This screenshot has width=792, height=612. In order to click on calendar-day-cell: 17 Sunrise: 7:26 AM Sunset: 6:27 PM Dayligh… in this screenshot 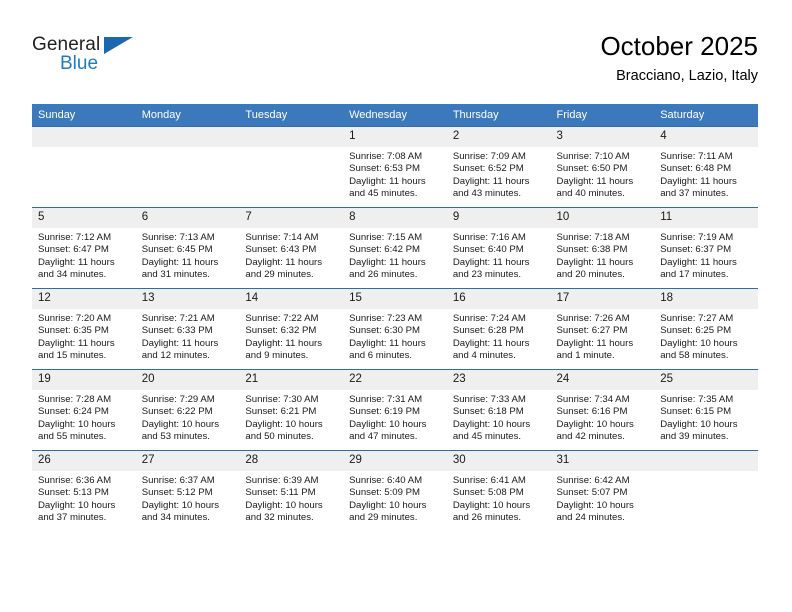, I will do `click(602, 329)`.